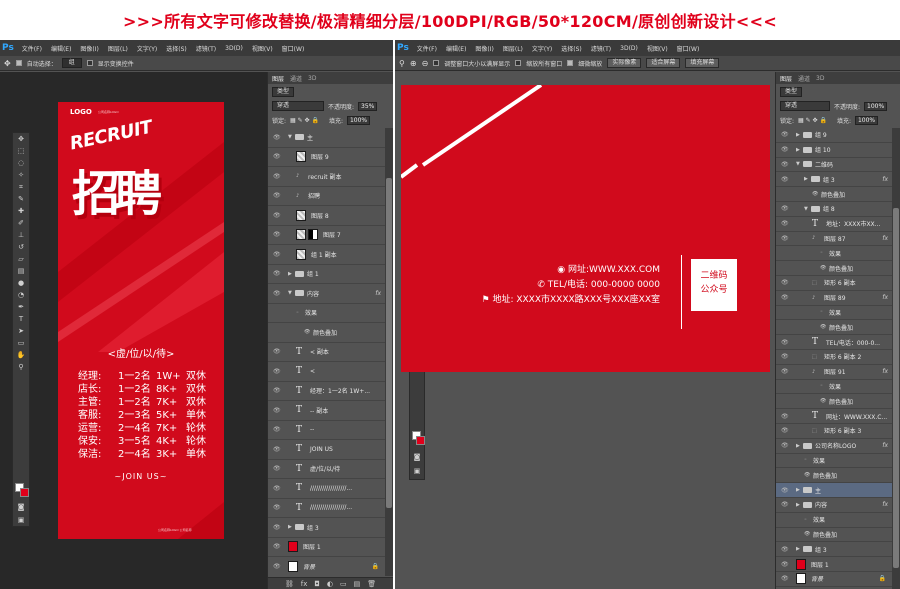  Describe the element at coordinates (21, 139) in the screenshot. I see `move-icon: ✥` at that location.